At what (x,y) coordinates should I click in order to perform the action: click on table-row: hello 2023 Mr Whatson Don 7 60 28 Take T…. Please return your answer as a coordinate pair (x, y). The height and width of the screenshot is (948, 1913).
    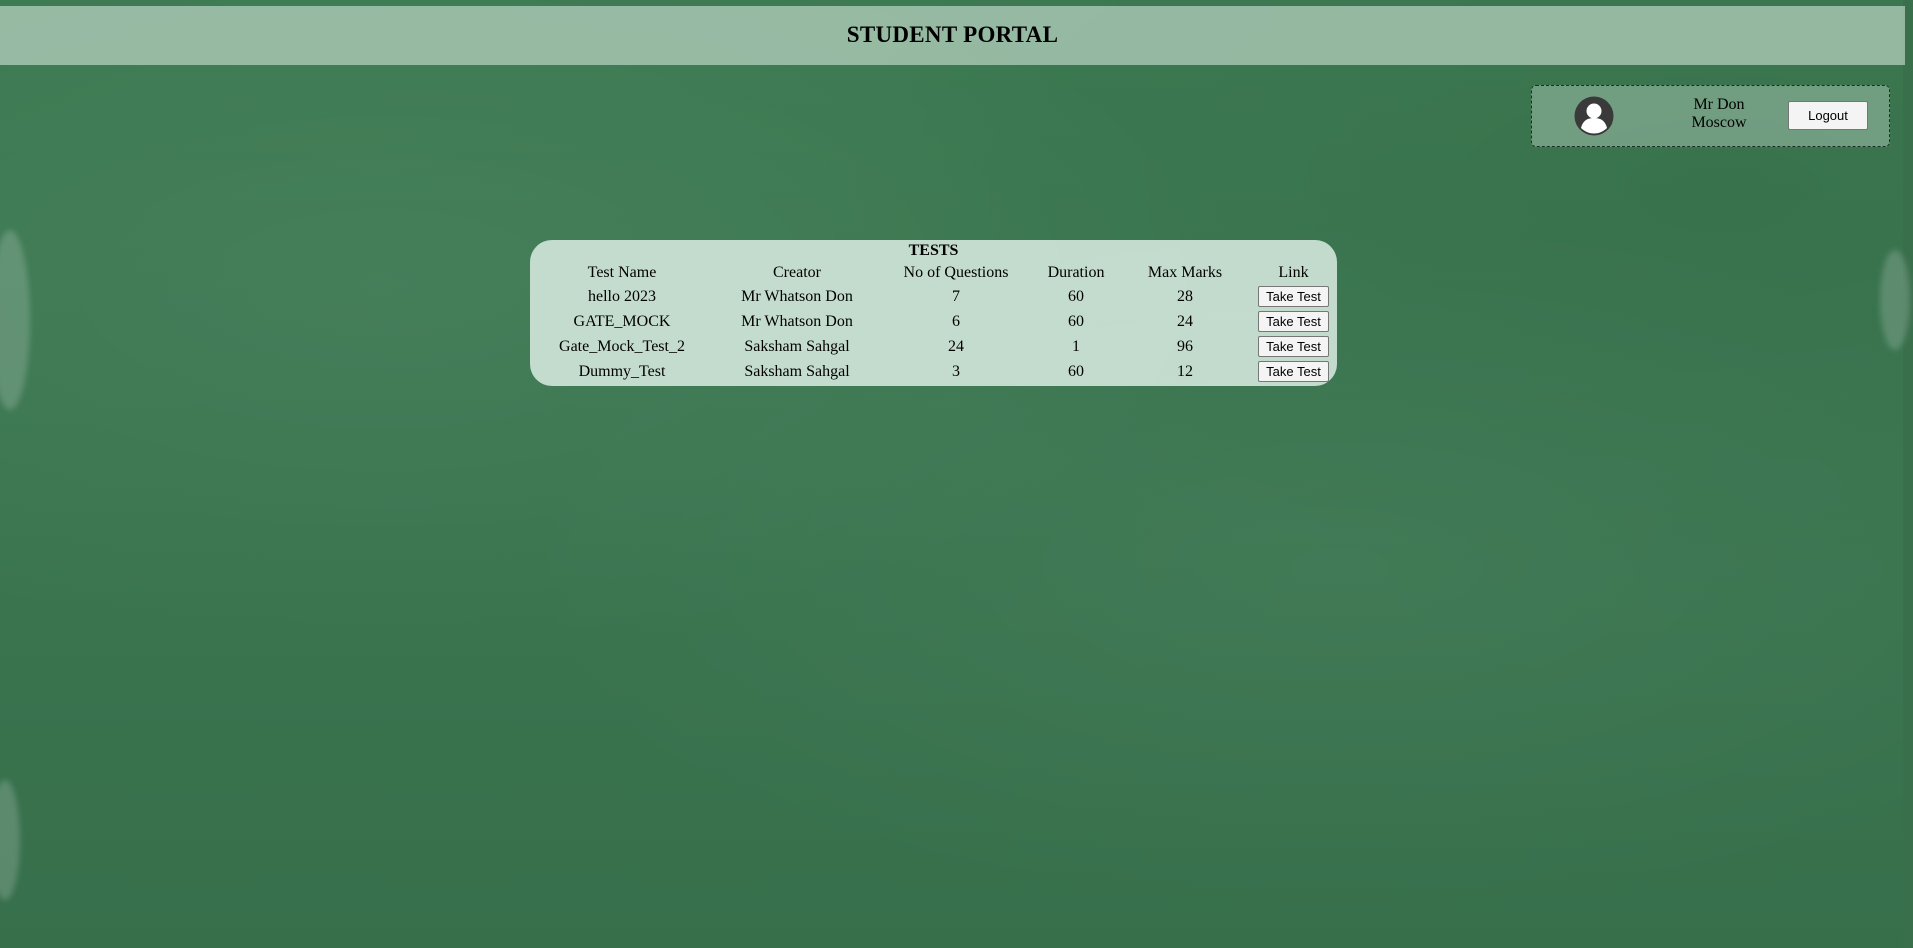
    Looking at the image, I should click on (933, 296).